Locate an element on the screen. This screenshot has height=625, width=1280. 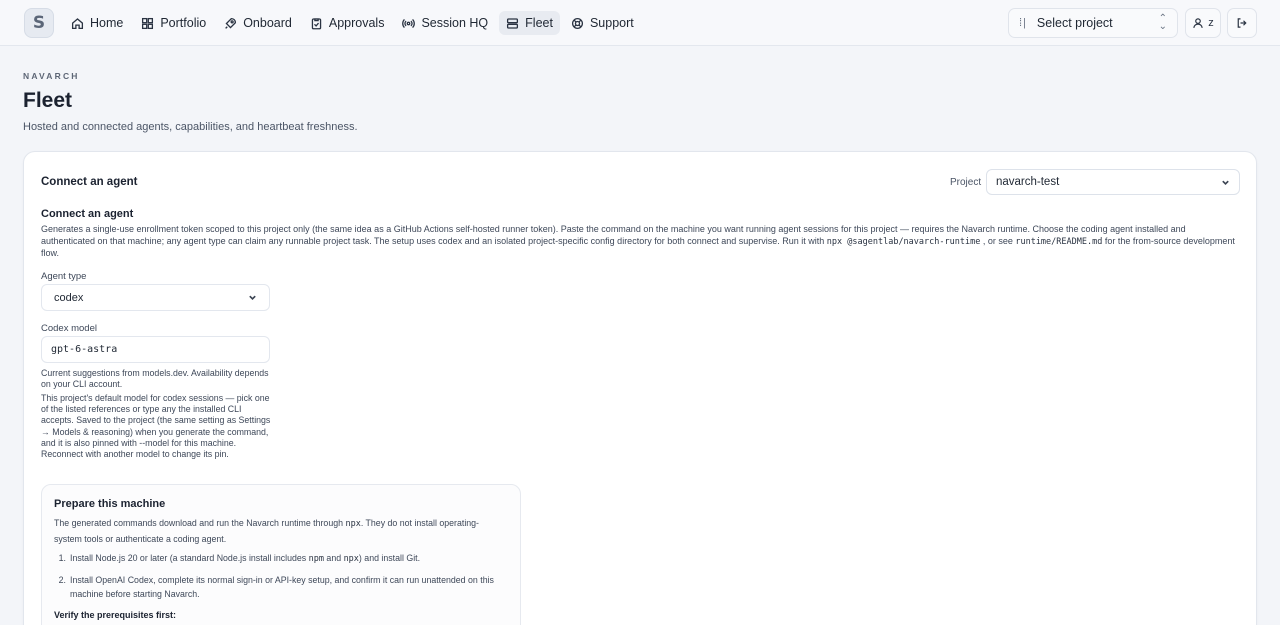
runtime-command-code: npx @sagentlab/navarch-runtime is located at coordinates (903, 241).